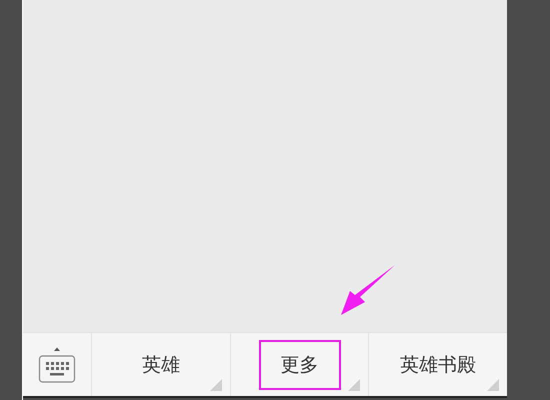  I want to click on menu-item: 英雄书殿, so click(438, 365).